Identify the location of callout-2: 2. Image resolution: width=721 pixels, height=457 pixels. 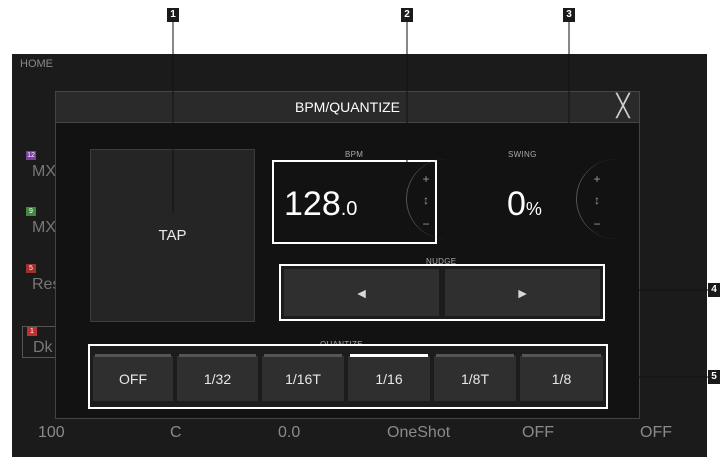
(407, 15).